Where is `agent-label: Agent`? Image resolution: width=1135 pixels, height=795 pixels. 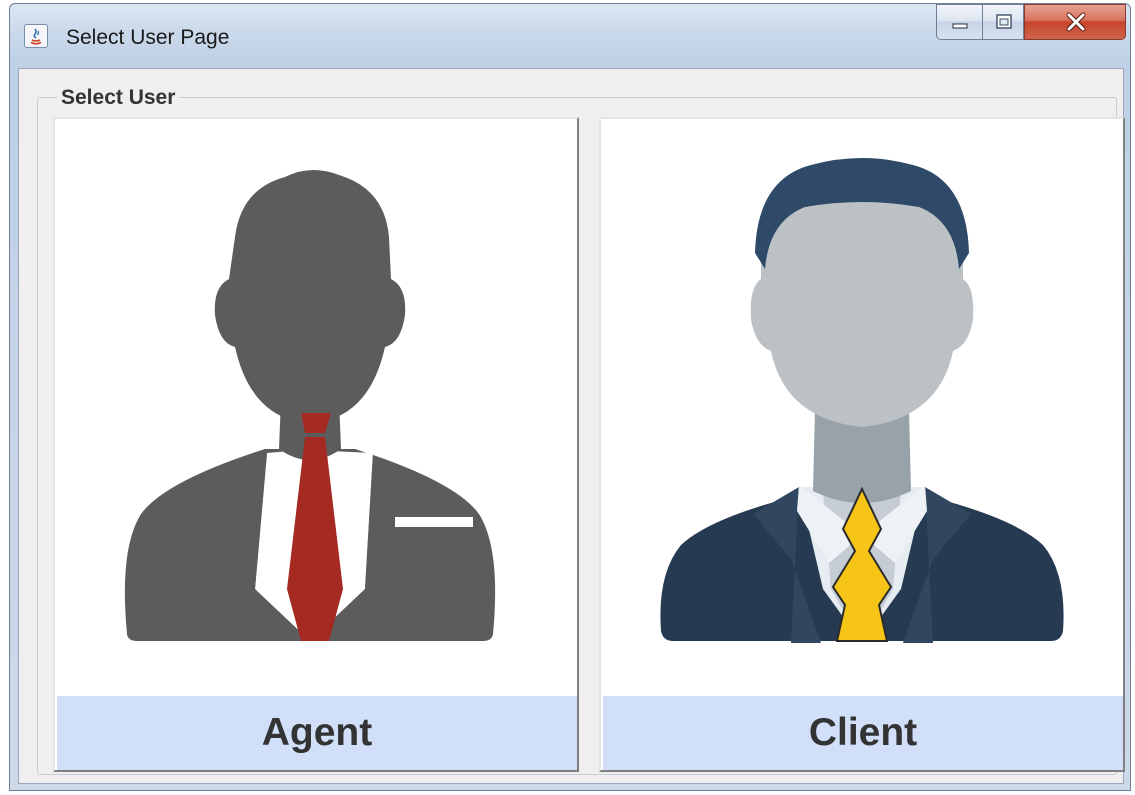
agent-label: Agent is located at coordinates (317, 733).